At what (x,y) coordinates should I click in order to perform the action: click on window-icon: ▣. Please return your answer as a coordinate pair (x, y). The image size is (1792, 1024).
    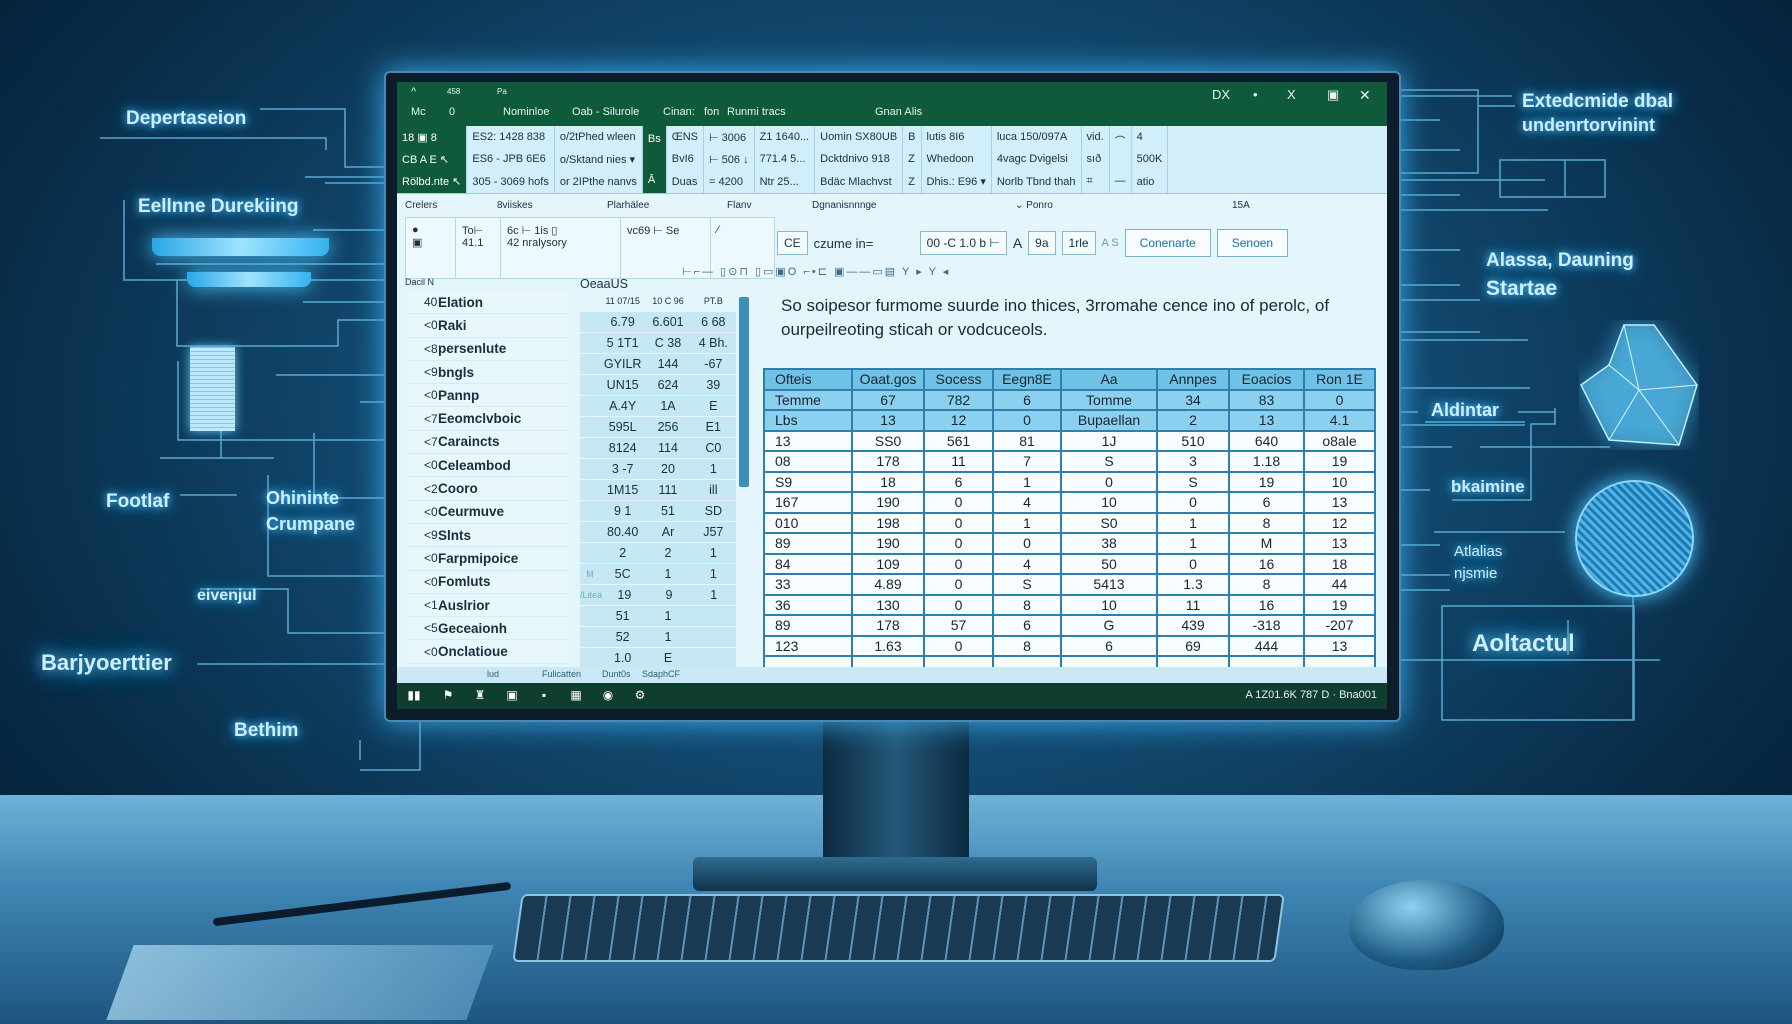
    Looking at the image, I should click on (512, 695).